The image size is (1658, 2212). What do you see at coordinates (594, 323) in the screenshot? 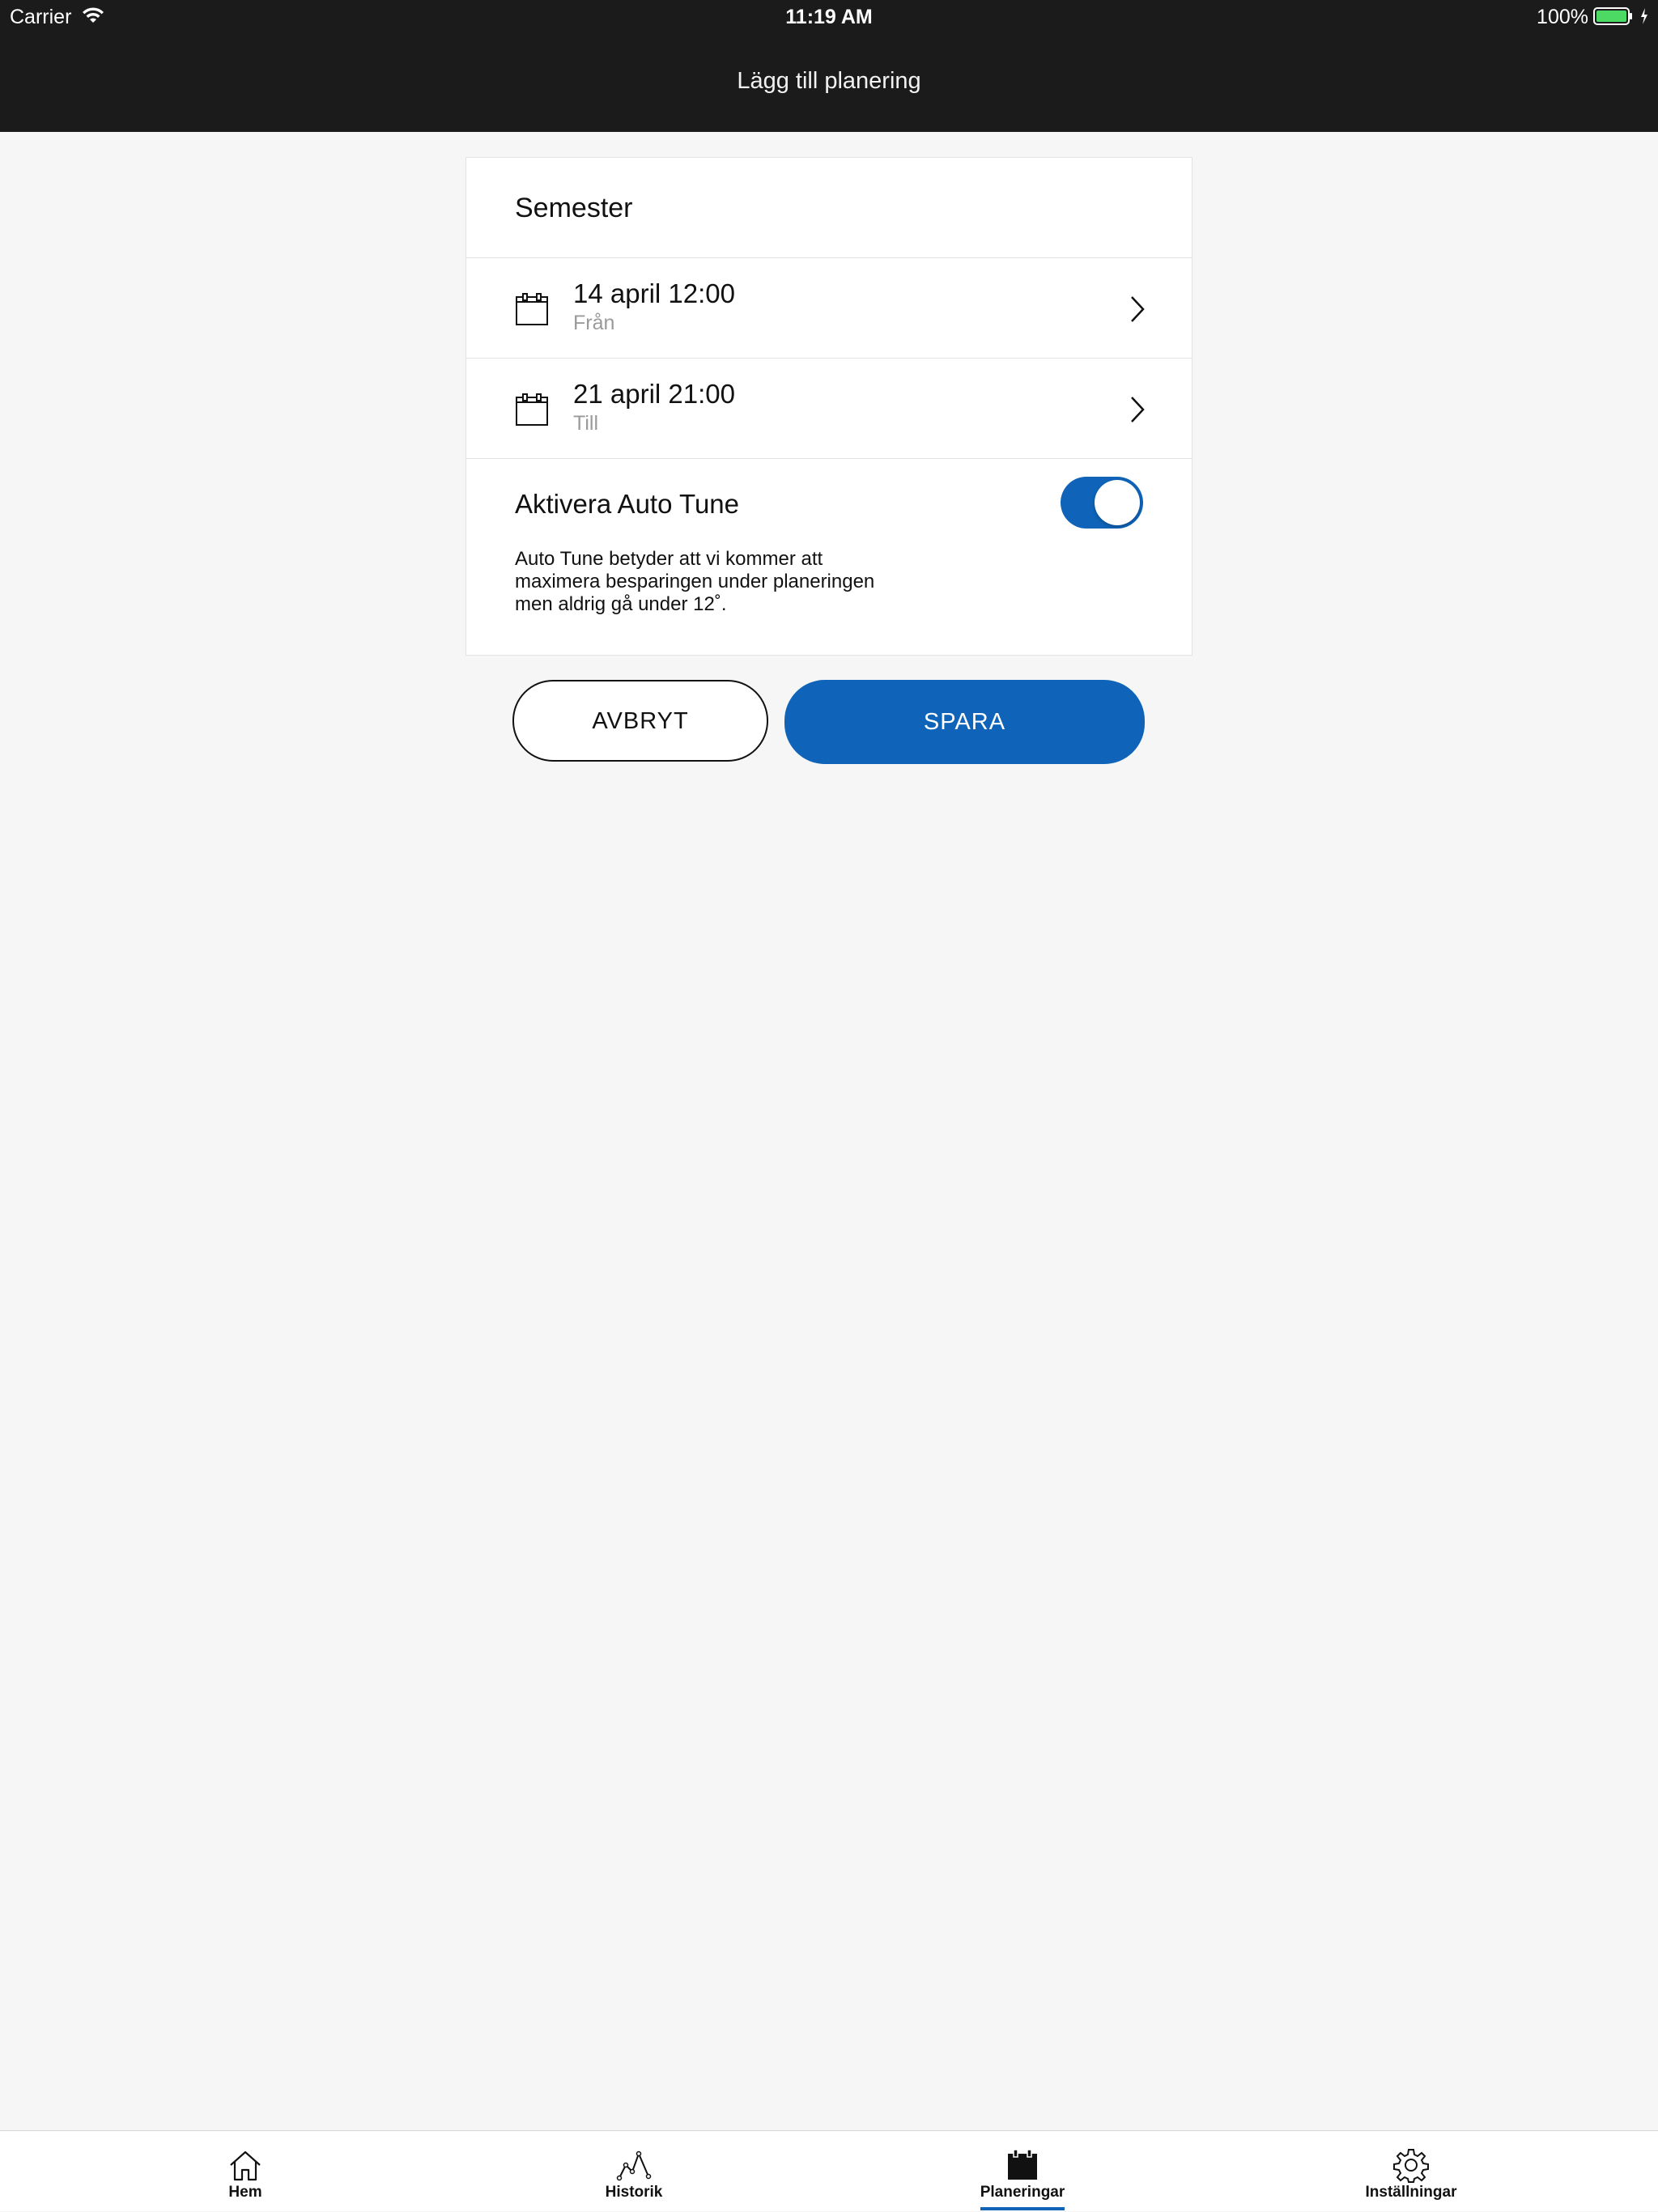
I see `from-date-label: Från` at bounding box center [594, 323].